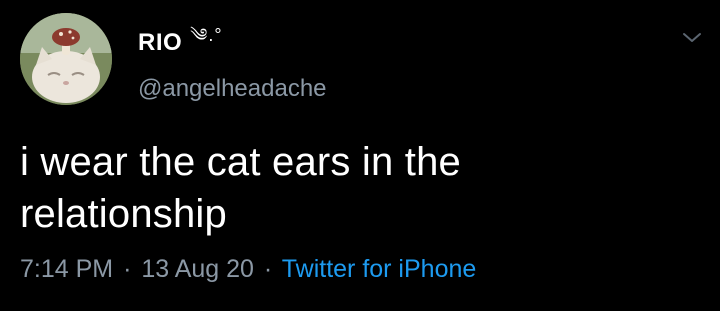 The height and width of the screenshot is (311, 720). I want to click on tweet-text-line: relationship, so click(123, 214).